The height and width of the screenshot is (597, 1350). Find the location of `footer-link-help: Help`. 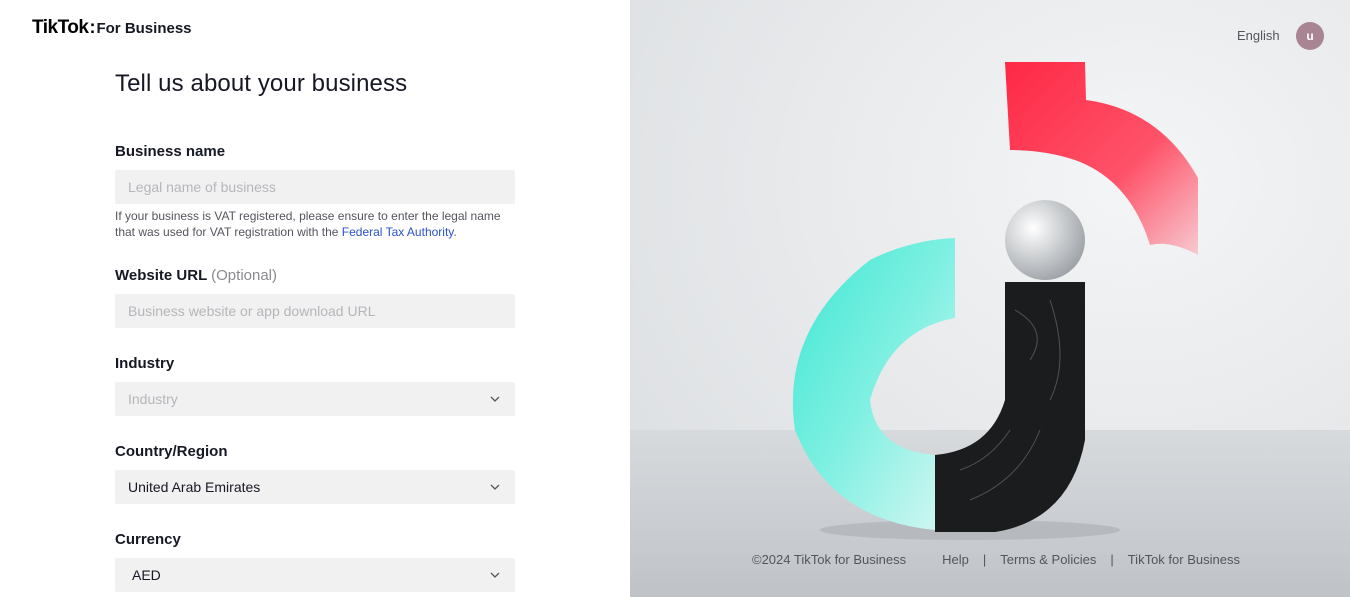

footer-link-help: Help is located at coordinates (955, 559).